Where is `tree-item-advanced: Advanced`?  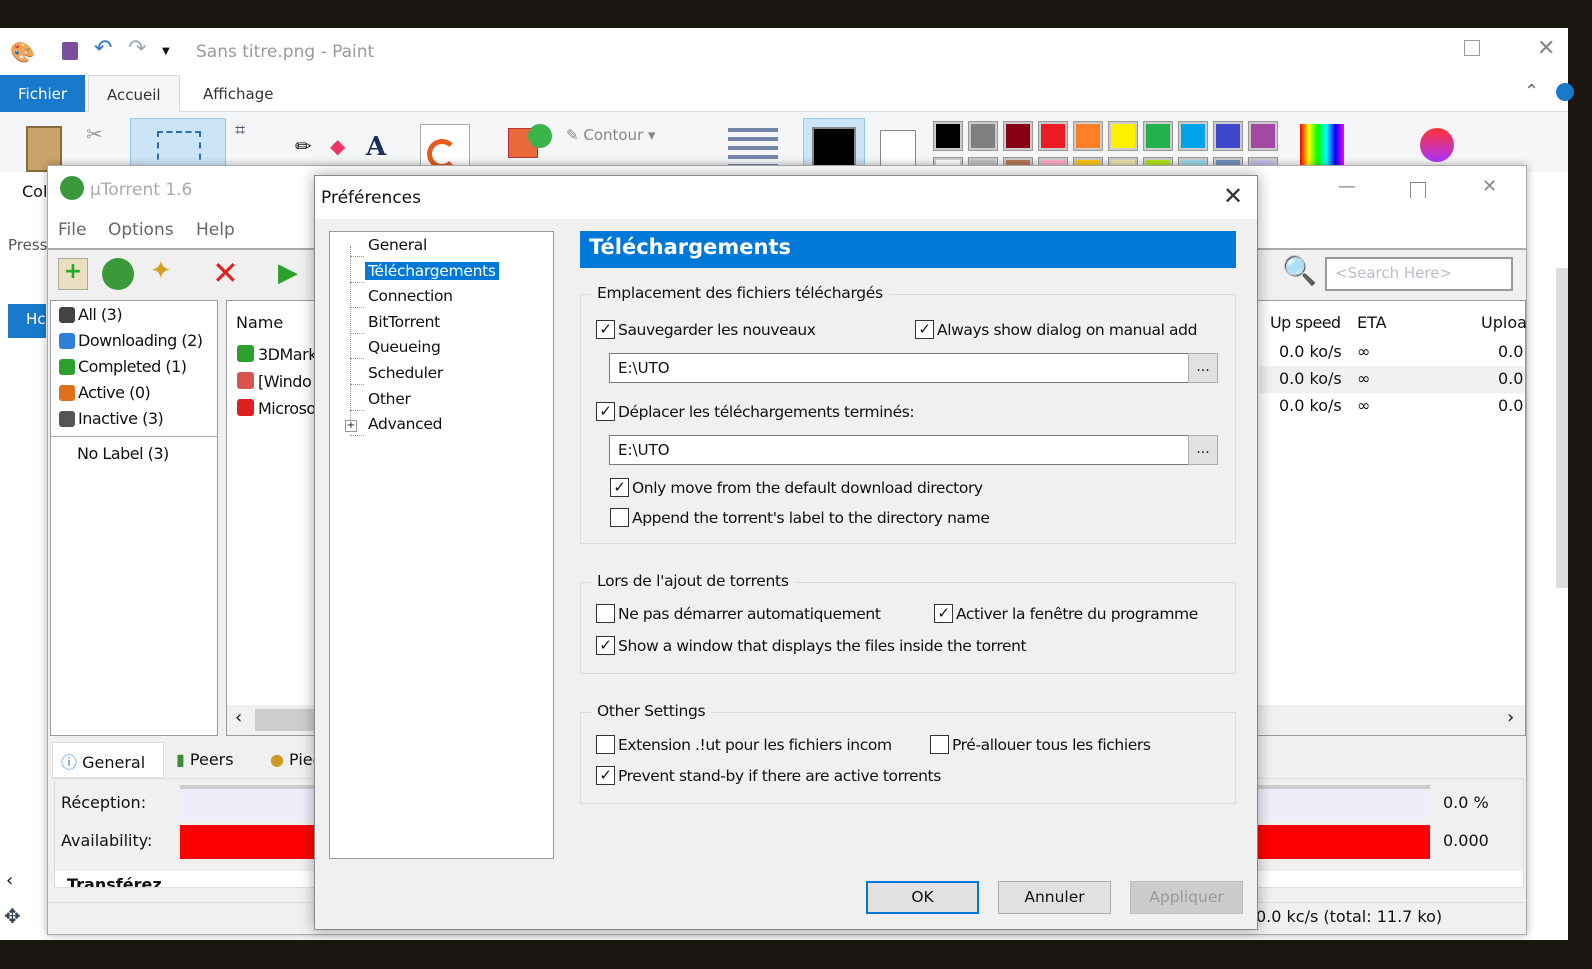
tree-item-advanced: Advanced is located at coordinates (405, 424).